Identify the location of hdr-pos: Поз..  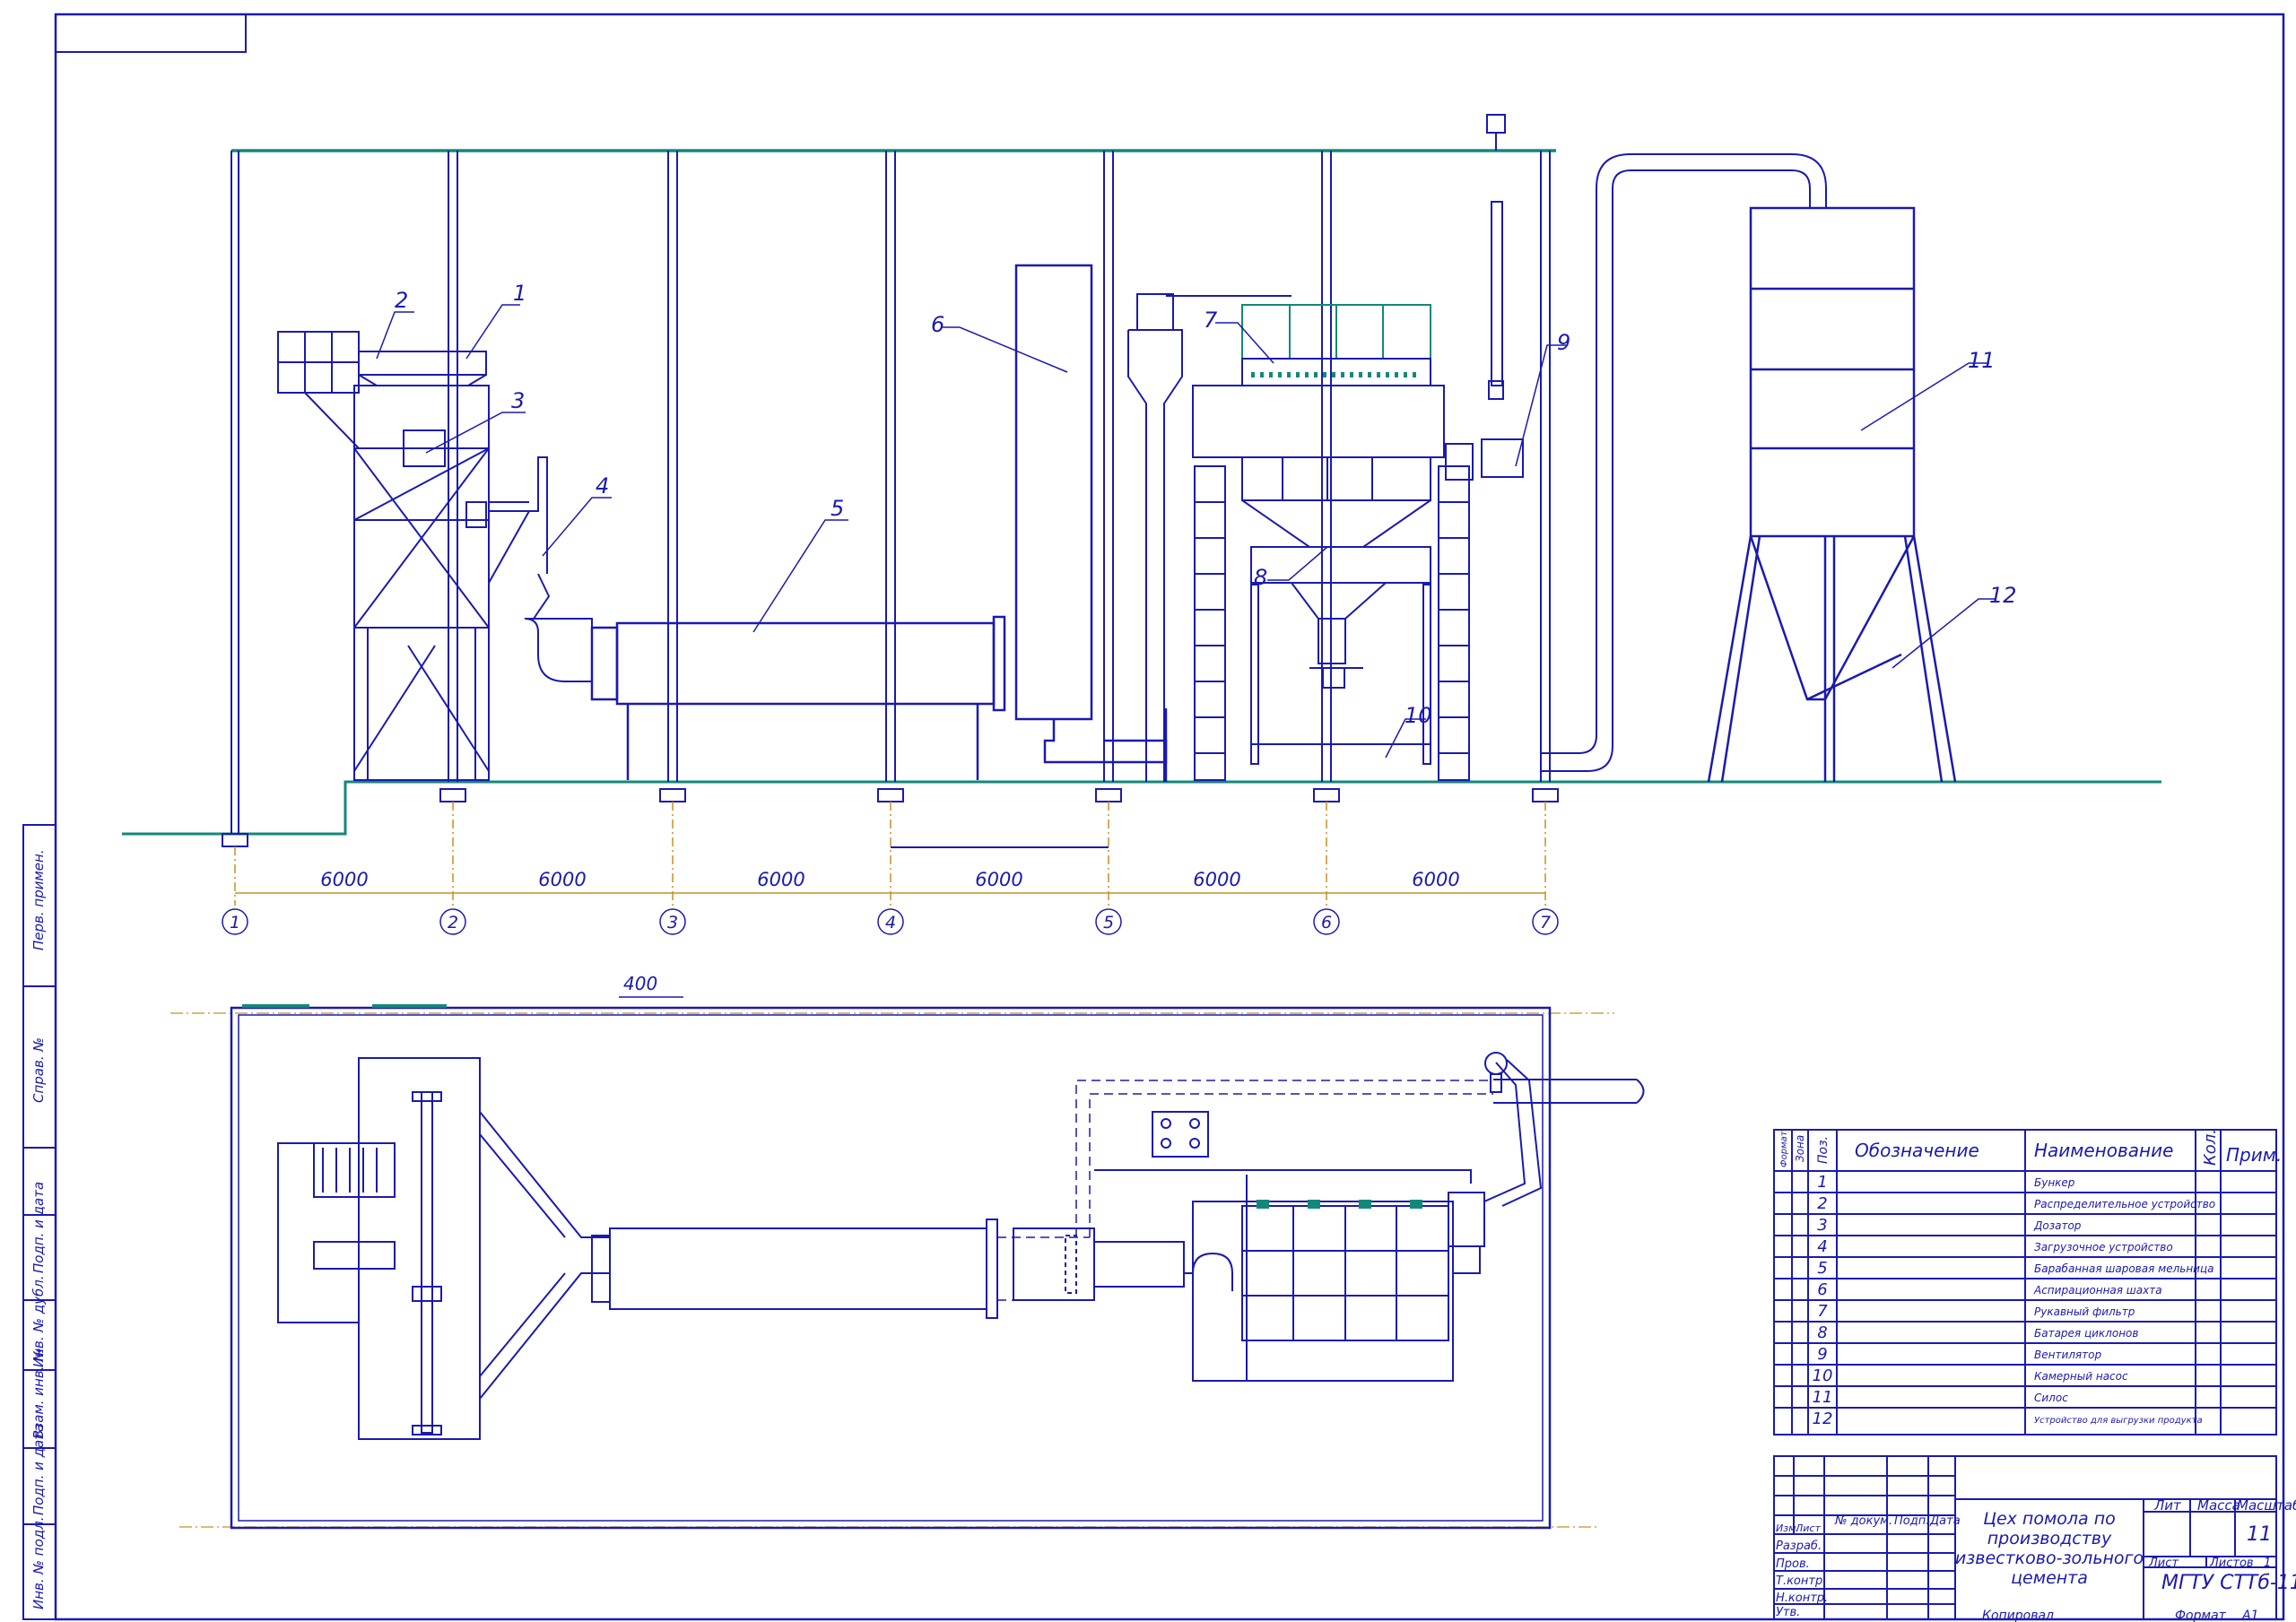
(1823, 1150).